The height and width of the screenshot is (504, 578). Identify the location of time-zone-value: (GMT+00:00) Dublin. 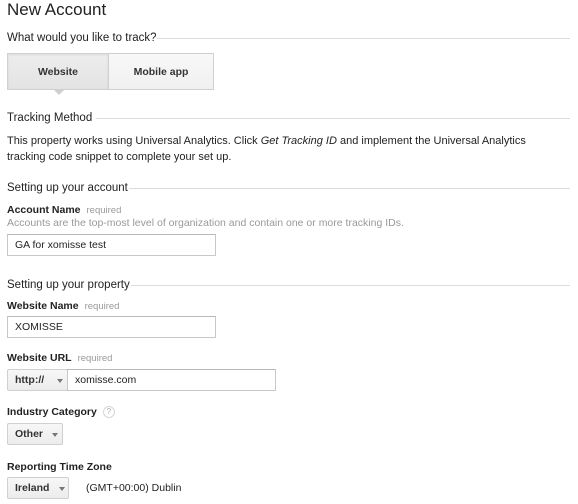
(133, 488).